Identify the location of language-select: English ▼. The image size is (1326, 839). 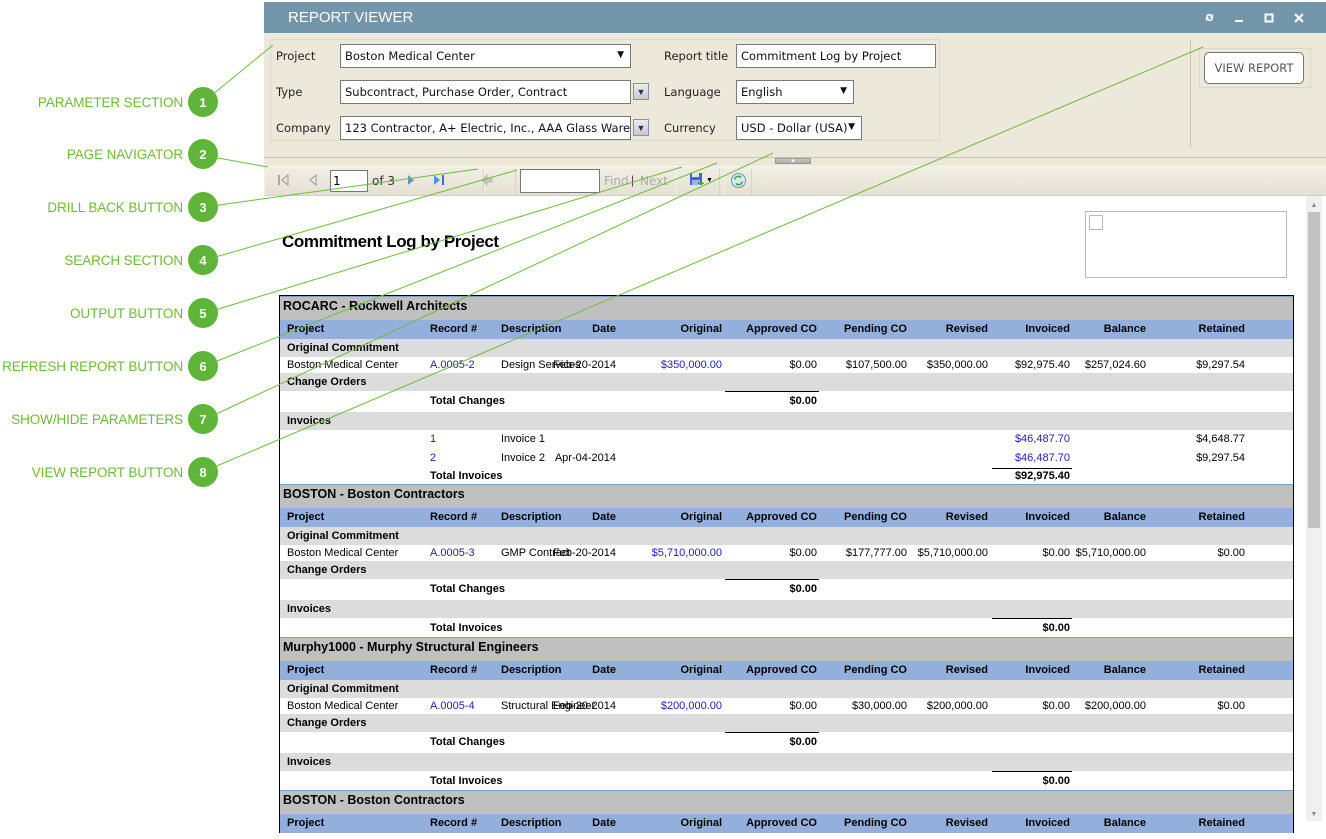
(795, 92).